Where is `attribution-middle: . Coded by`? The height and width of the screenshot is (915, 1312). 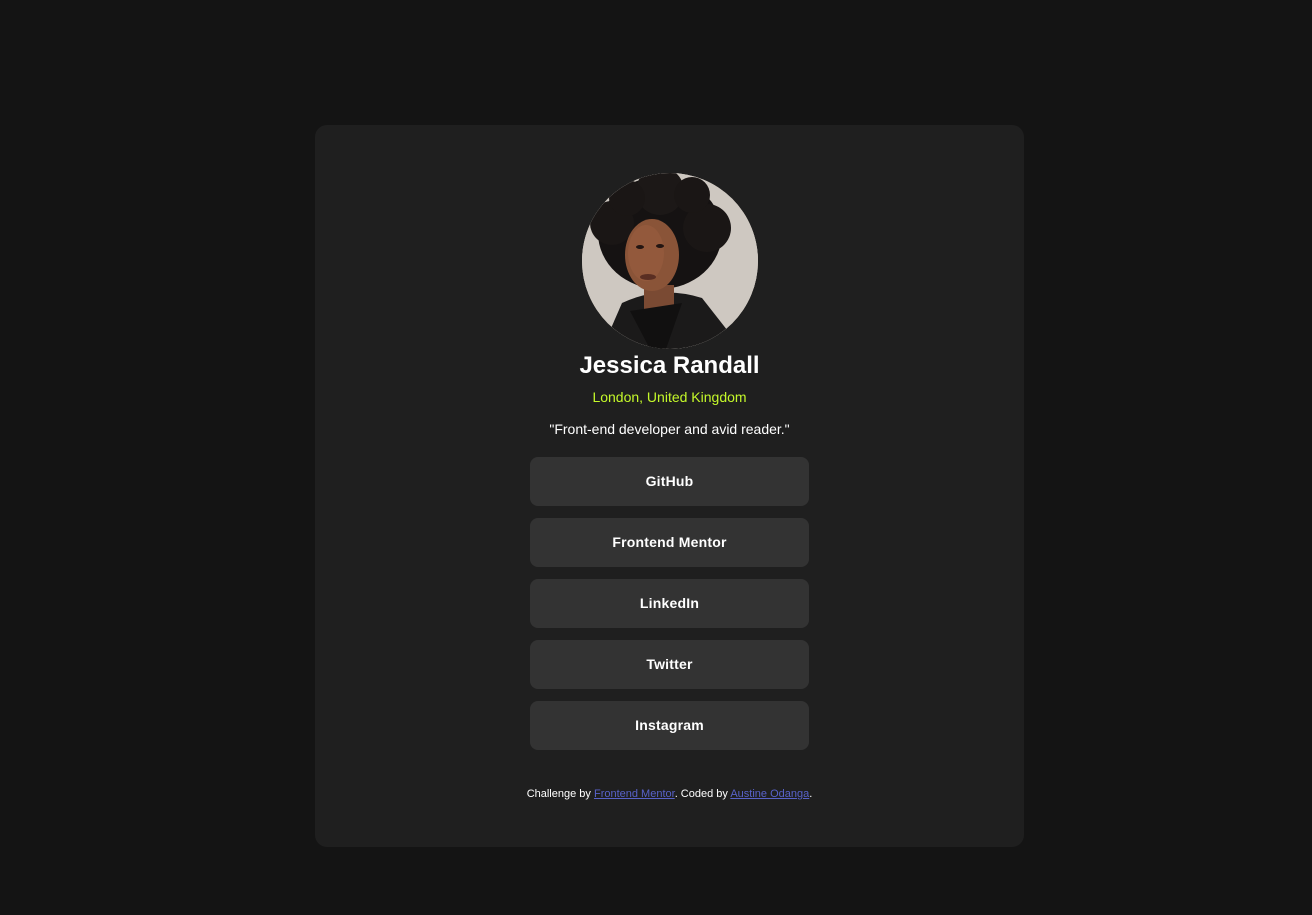
attribution-middle: . Coded by is located at coordinates (702, 794).